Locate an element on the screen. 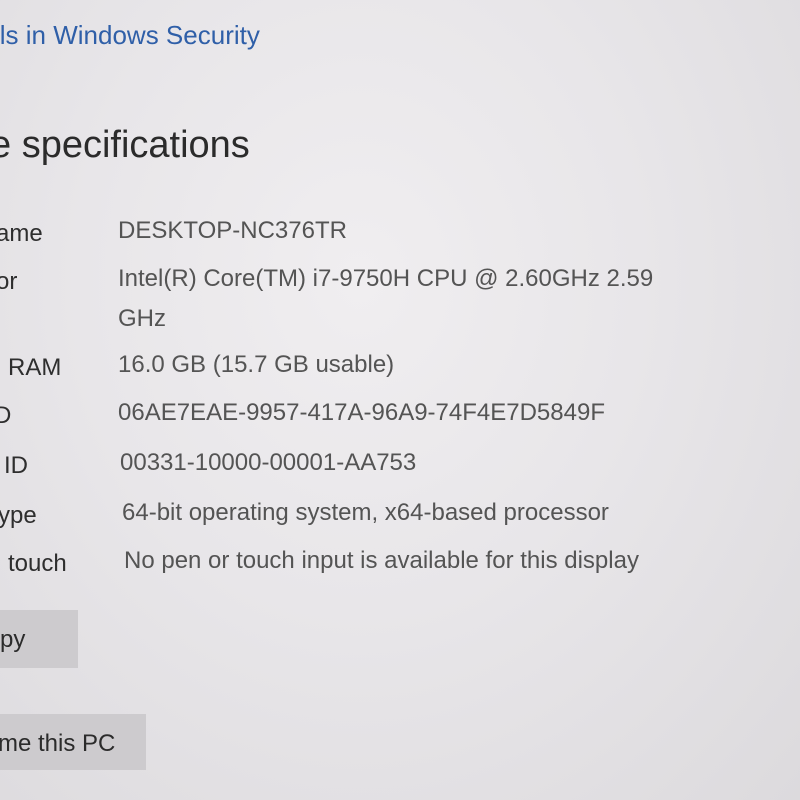 This screenshot has width=800, height=800. windows-security-link: ils in Windows Security is located at coordinates (130, 35).